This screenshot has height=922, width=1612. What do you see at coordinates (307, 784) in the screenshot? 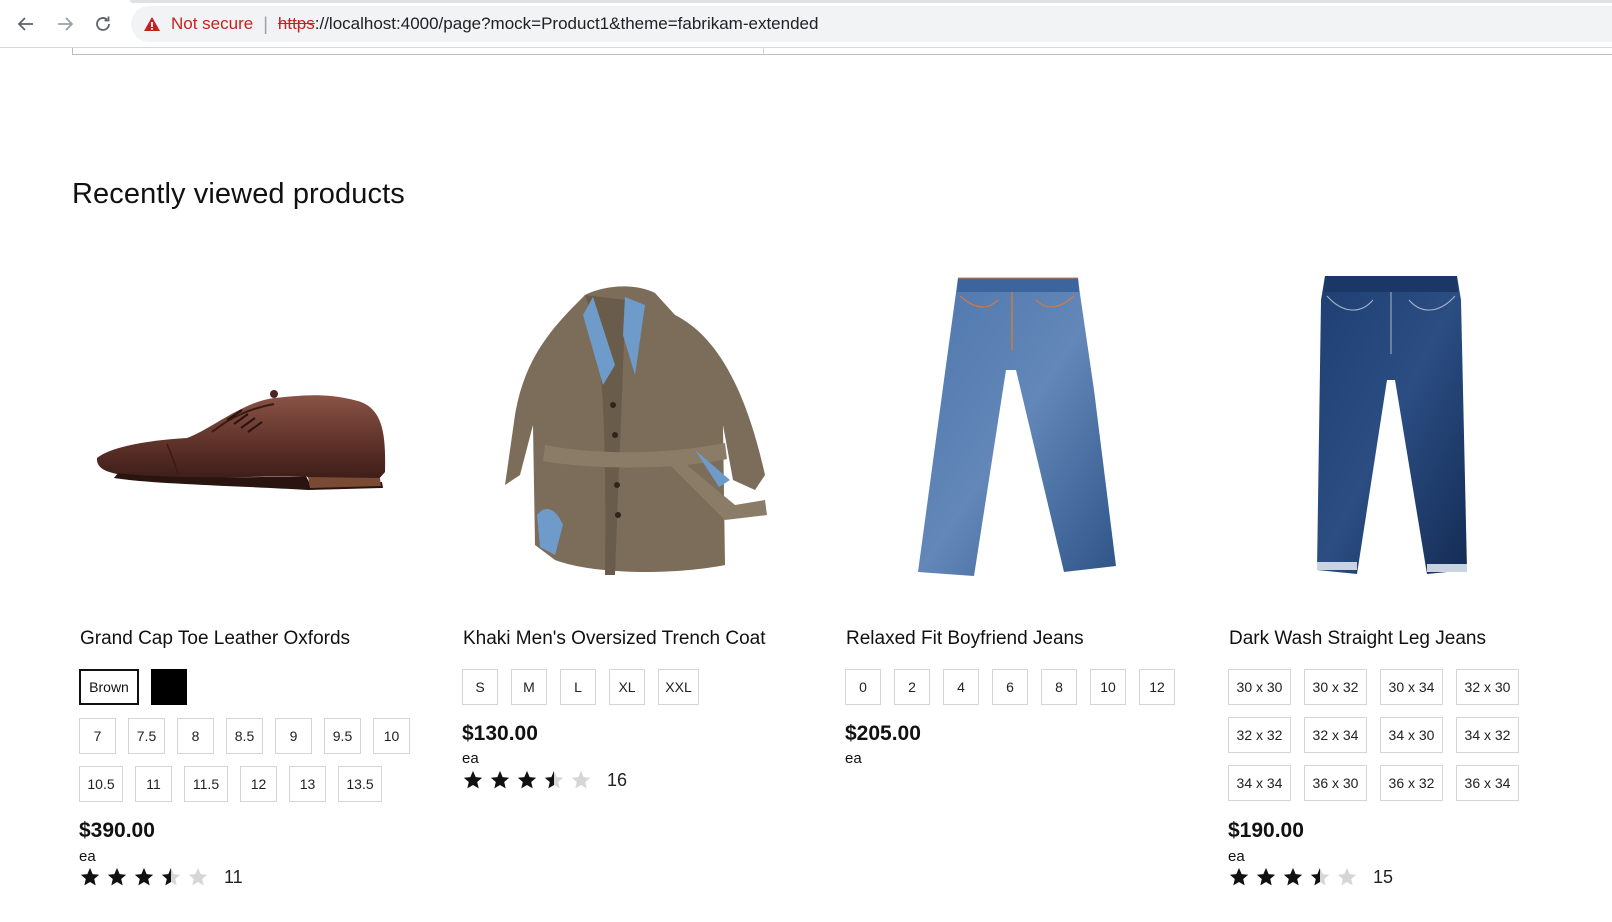
I see `size-option: 13` at bounding box center [307, 784].